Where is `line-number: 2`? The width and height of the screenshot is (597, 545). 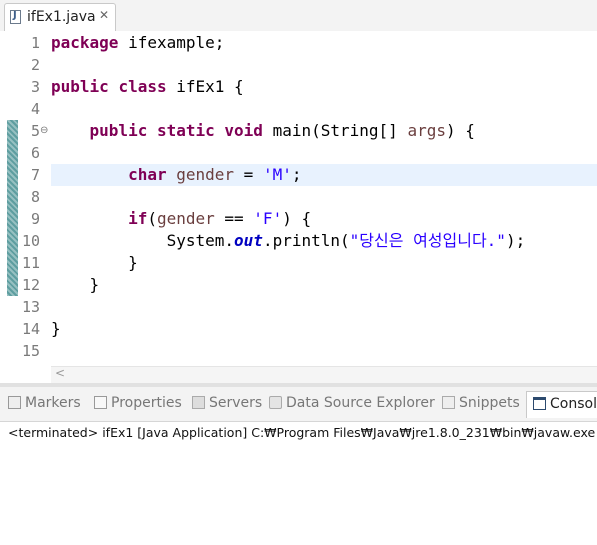 line-number: 2 is located at coordinates (35, 65).